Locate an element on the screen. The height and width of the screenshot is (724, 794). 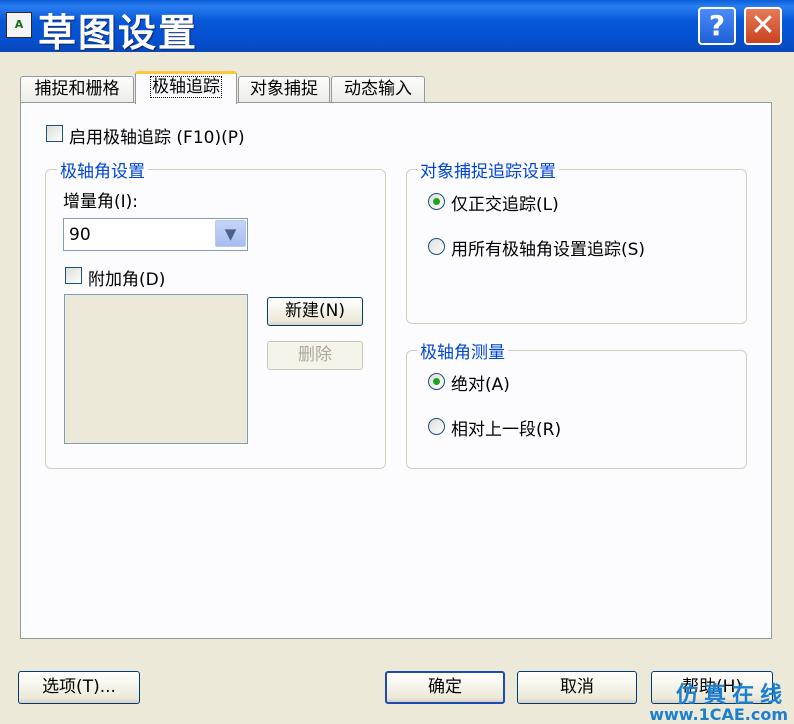
tab-snap-grid: 捕捉和栅格 is located at coordinates (77, 89).